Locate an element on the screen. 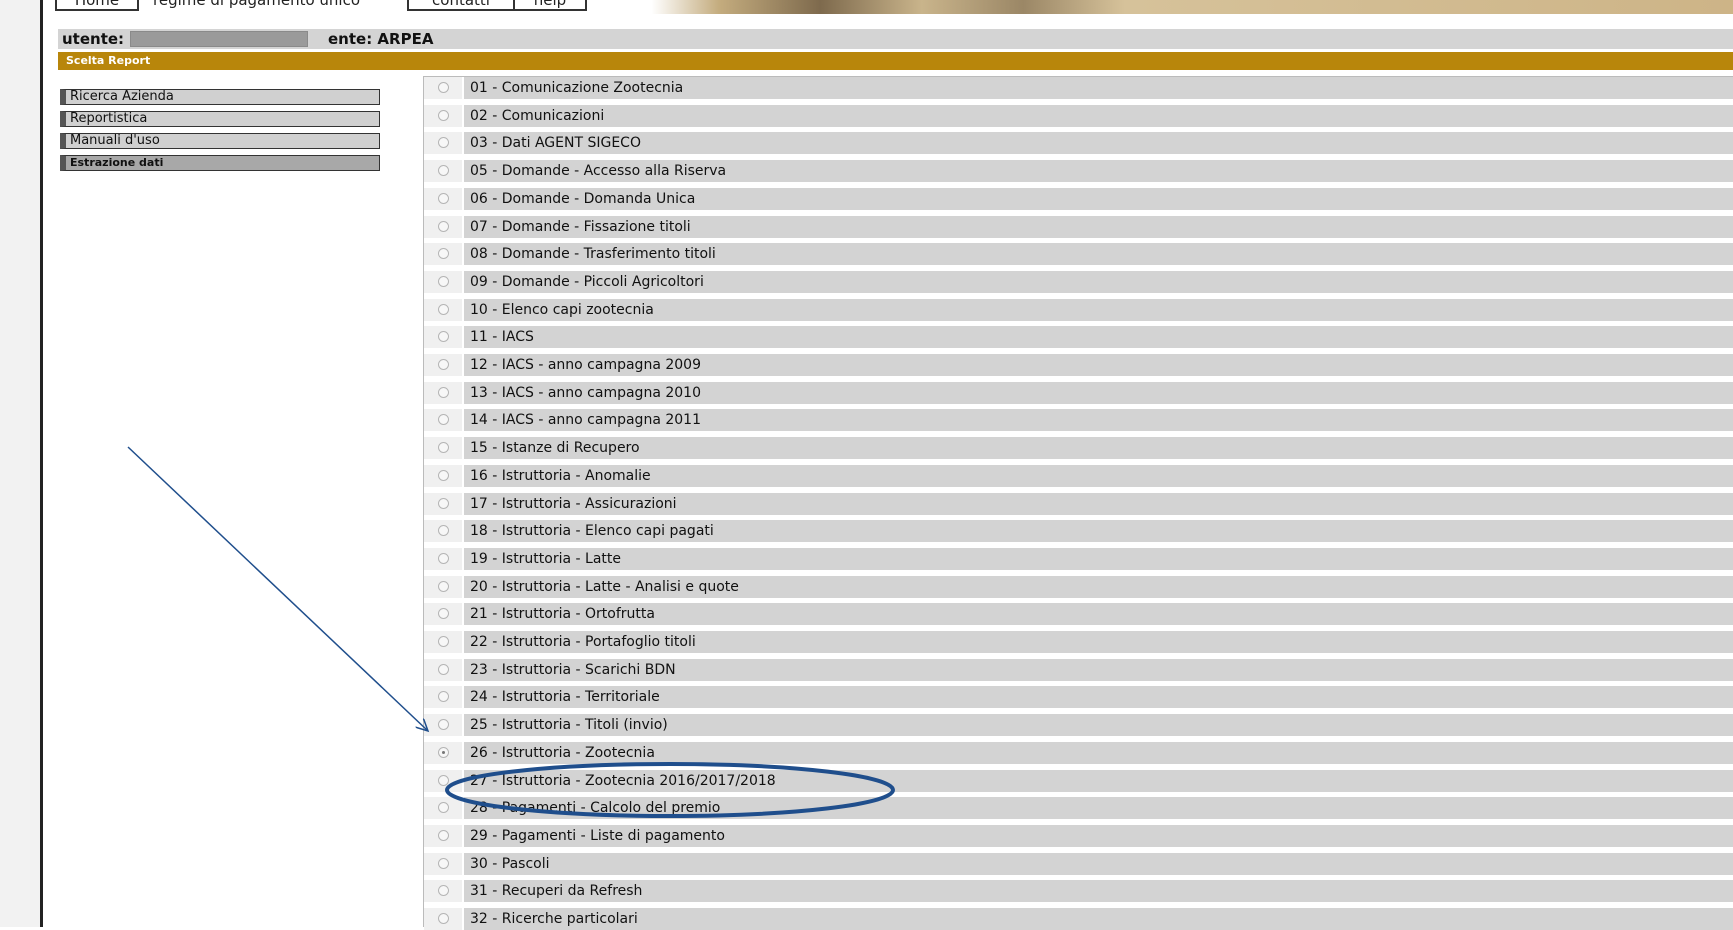  report-label: 01 - Comunicazione Zootecnia is located at coordinates (1098, 88).